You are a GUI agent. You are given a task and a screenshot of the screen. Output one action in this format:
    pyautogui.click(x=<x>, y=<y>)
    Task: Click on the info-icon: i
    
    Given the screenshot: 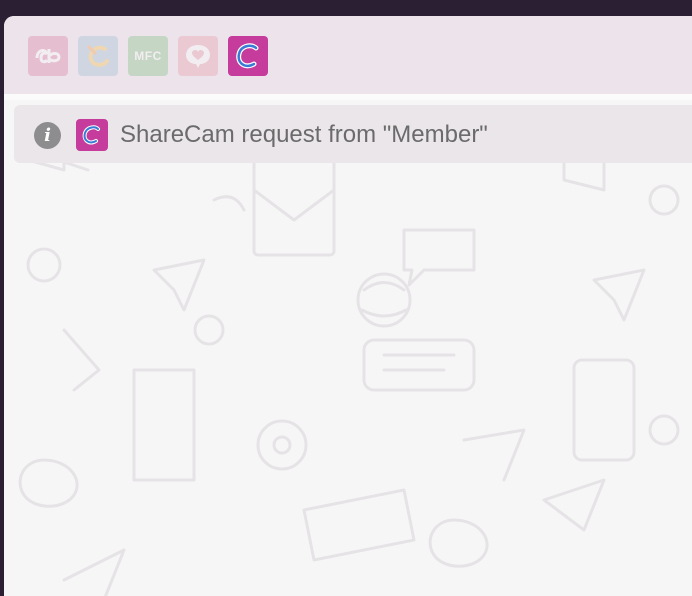 What is the action you would take?
    pyautogui.click(x=47, y=135)
    